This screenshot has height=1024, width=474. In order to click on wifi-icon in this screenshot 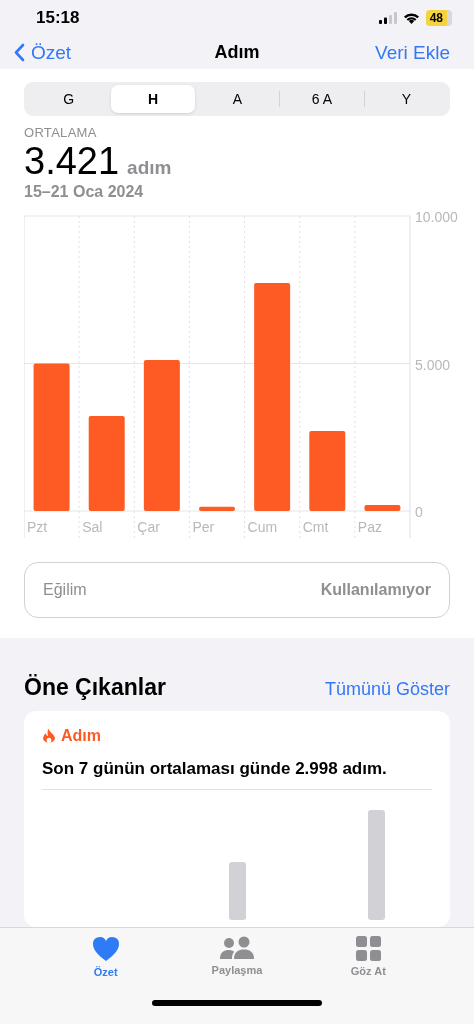, I will do `click(411, 18)`.